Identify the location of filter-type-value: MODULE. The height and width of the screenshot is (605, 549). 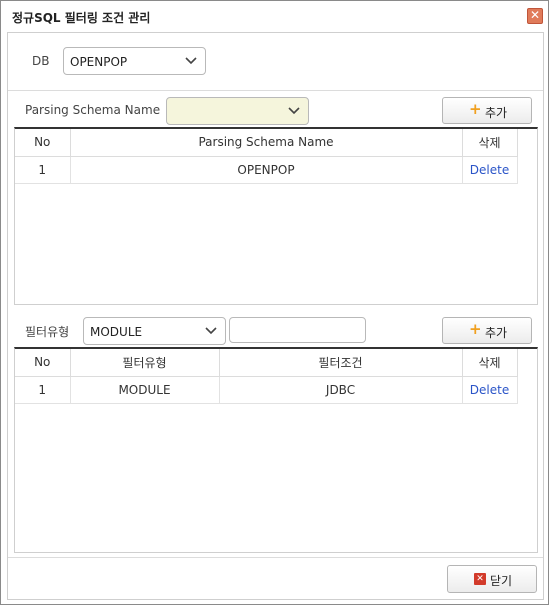
(116, 332).